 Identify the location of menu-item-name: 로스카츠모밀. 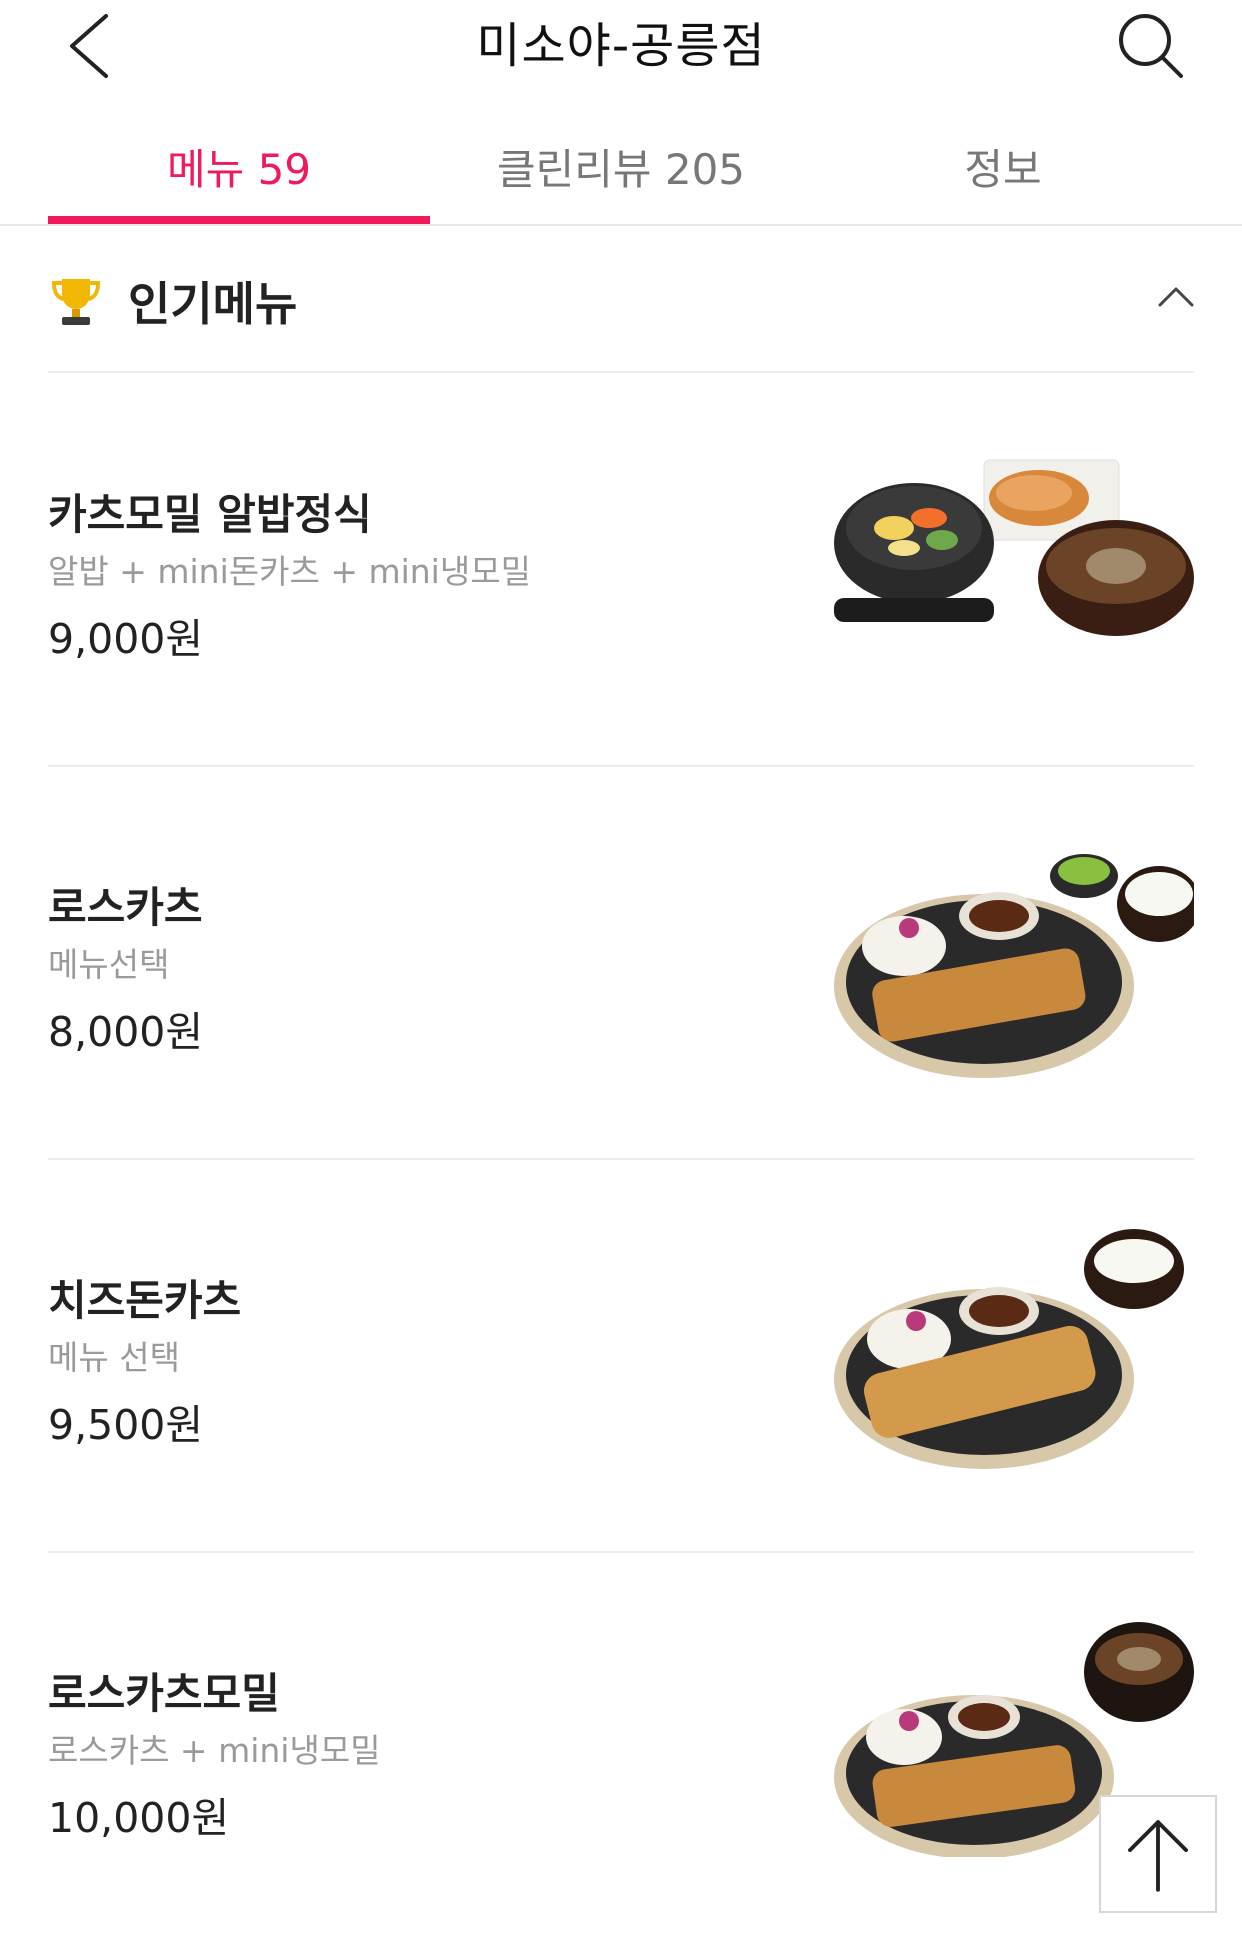
(164, 1693).